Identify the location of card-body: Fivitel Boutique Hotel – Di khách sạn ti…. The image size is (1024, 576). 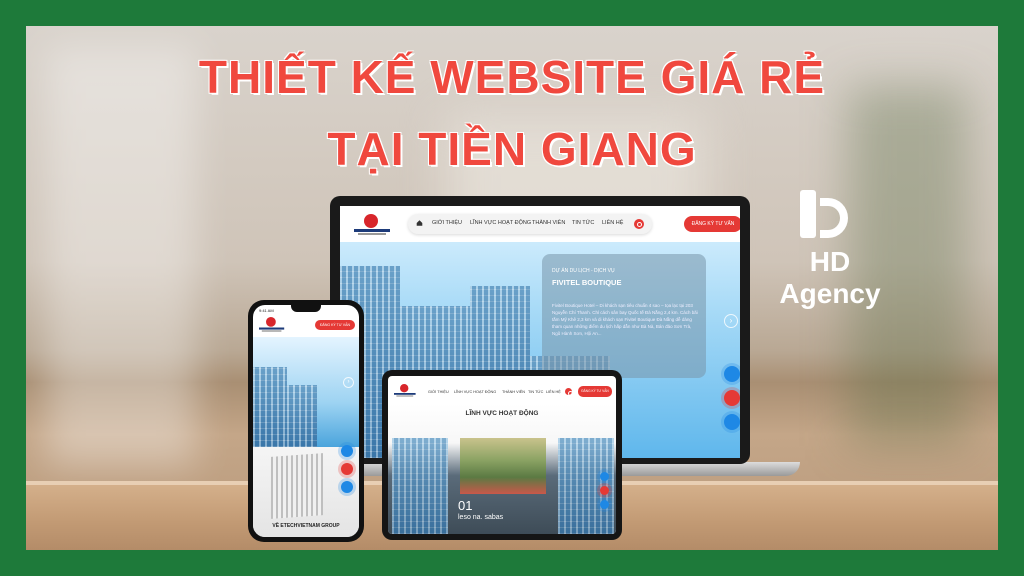
(625, 319).